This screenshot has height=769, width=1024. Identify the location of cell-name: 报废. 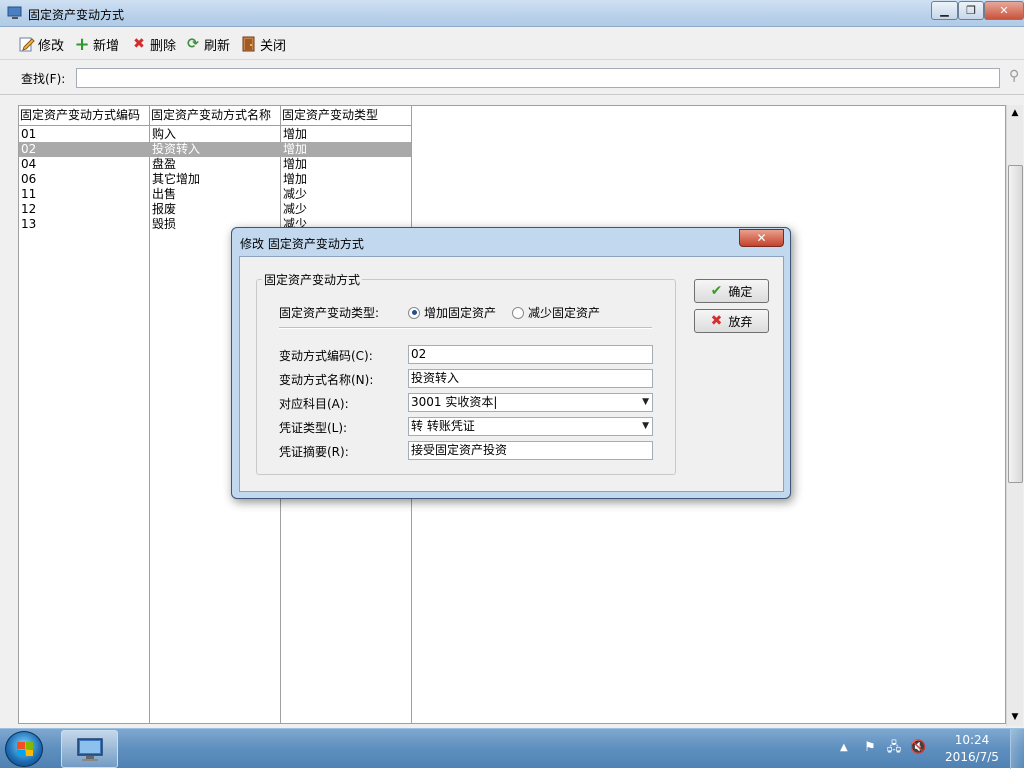
(164, 209).